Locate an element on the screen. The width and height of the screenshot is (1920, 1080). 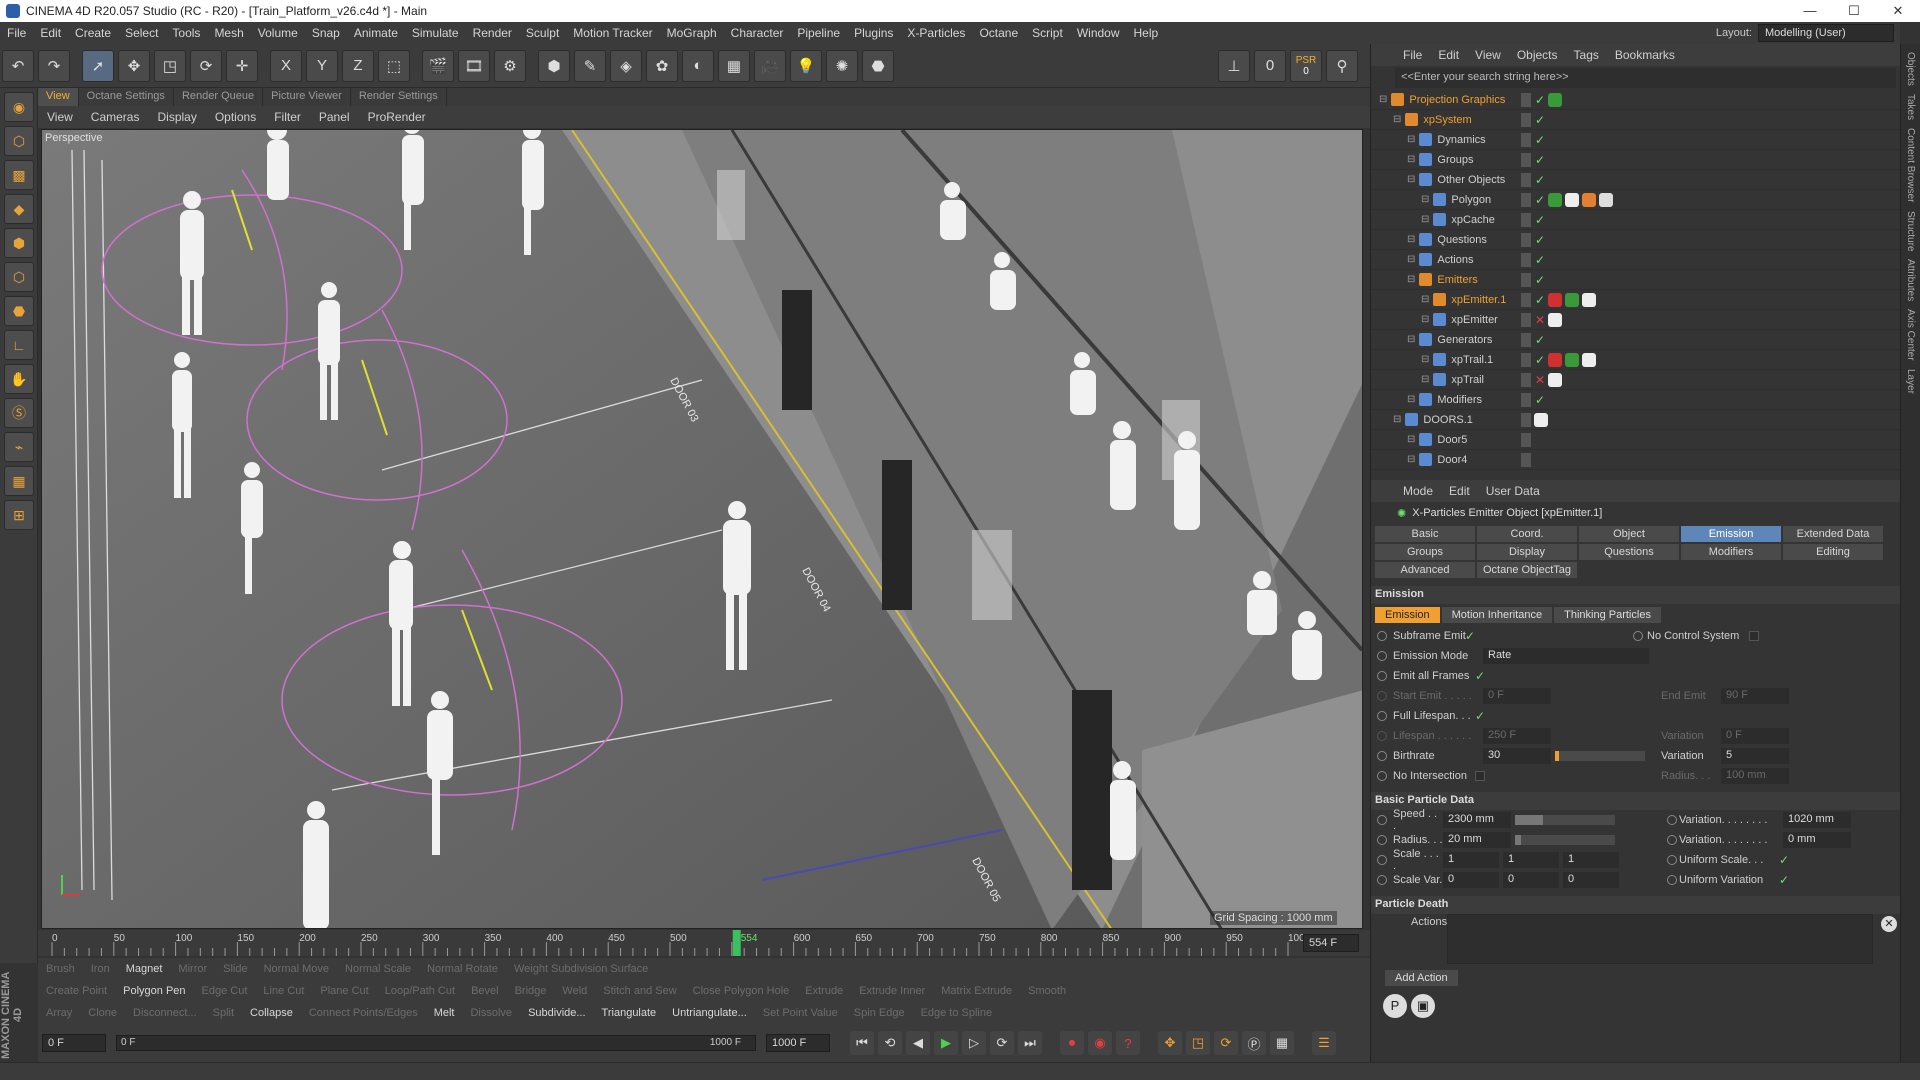
tool-normal-rotate: Normal Rotate is located at coordinates (462, 969).